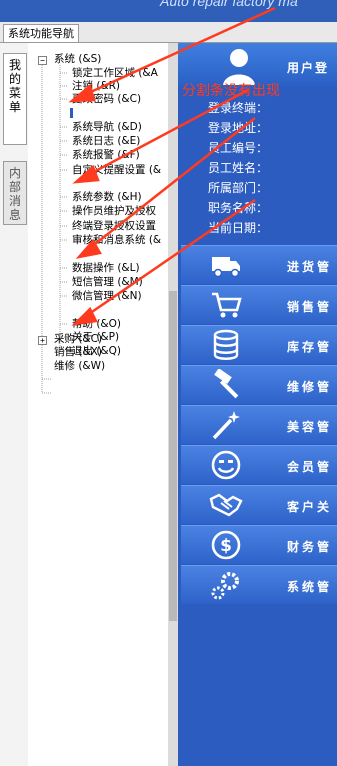 This screenshot has height=766, width=337. I want to click on tree-item-operator-maint: 操作员维护及授权, so click(114, 211).